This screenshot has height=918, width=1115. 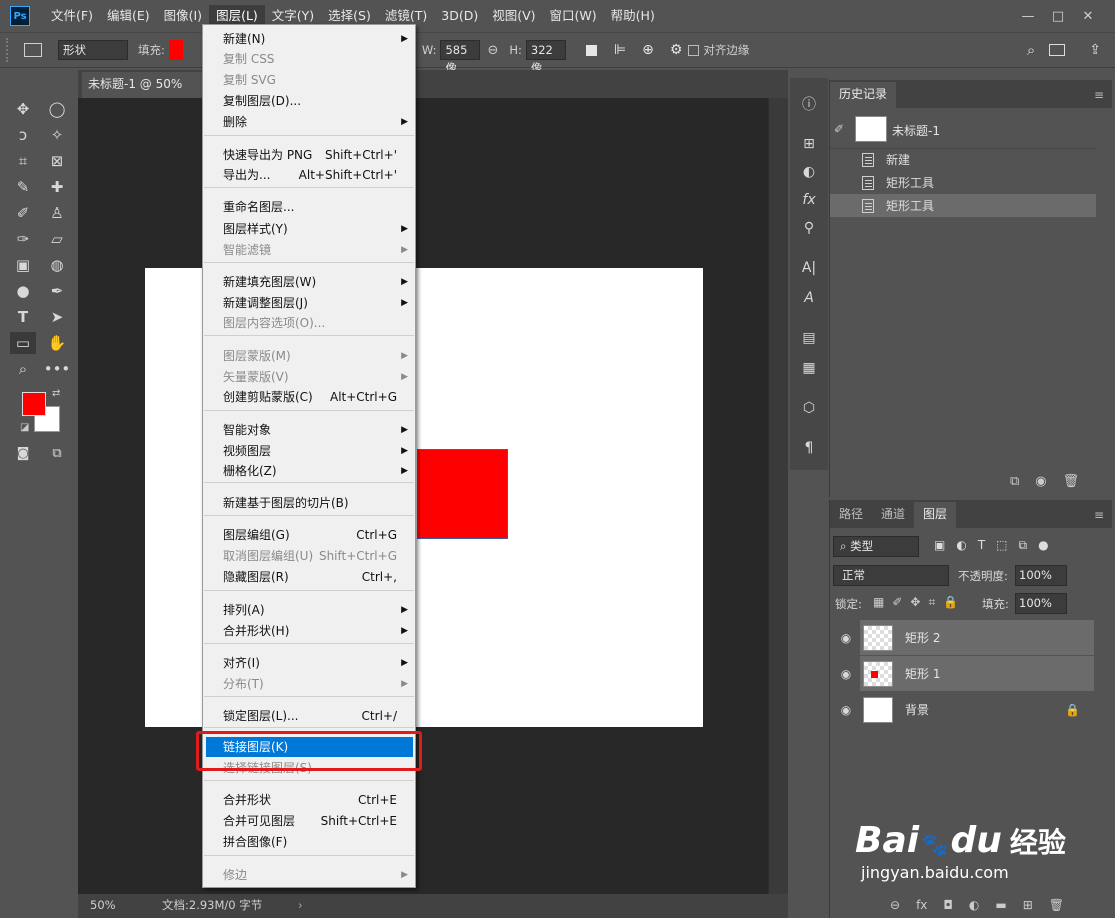 What do you see at coordinates (1001, 545) in the screenshot?
I see `shape-filter-icon: ⬚` at bounding box center [1001, 545].